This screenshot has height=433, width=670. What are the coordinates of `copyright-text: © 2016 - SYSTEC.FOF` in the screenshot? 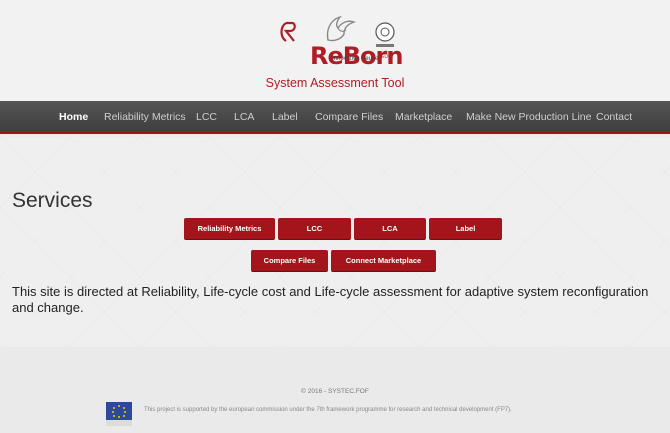 It's located at (335, 391).